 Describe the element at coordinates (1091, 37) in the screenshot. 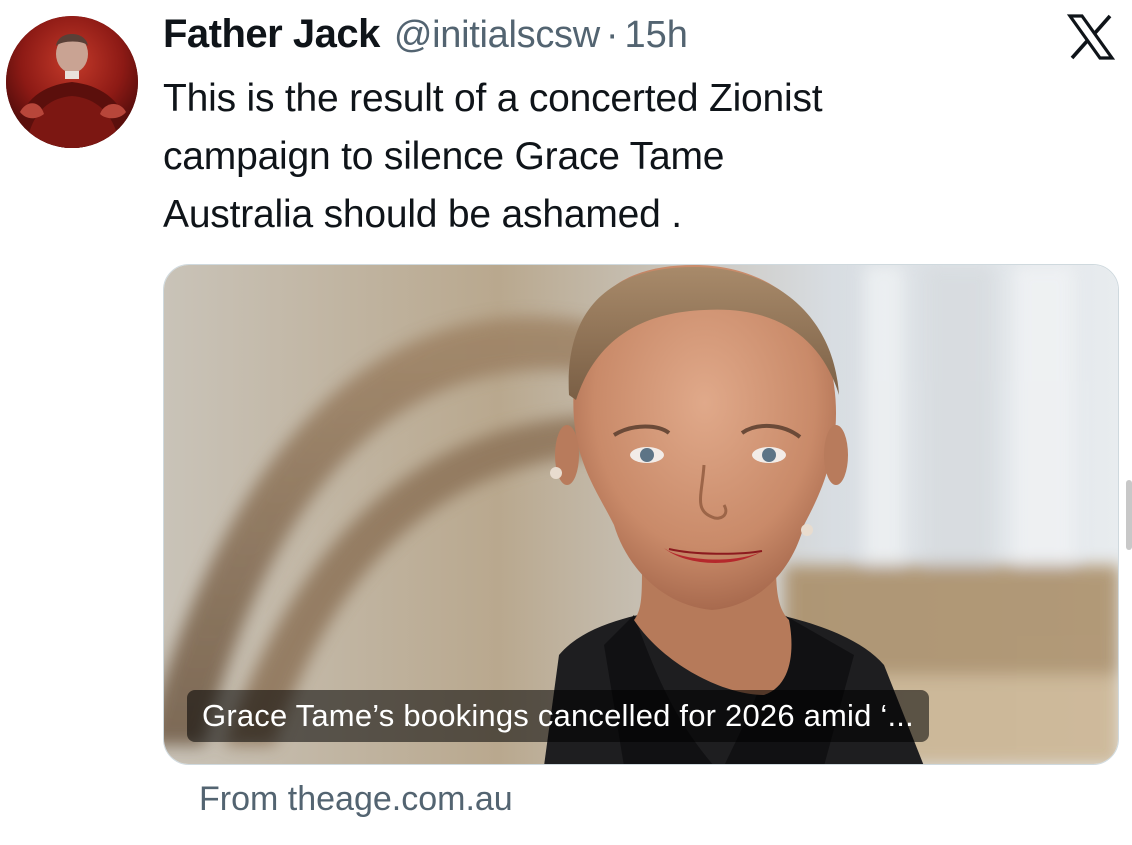

I see `x-logo-icon` at that location.